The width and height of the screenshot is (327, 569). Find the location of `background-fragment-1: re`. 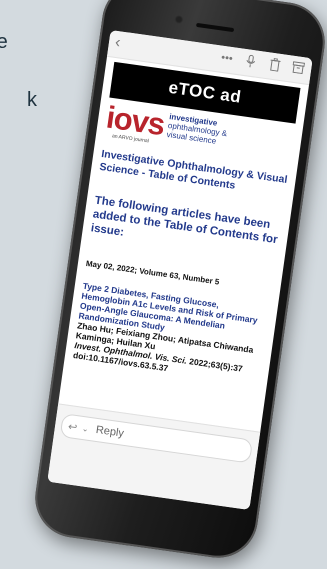

background-fragment-1: re is located at coordinates (4, 42).